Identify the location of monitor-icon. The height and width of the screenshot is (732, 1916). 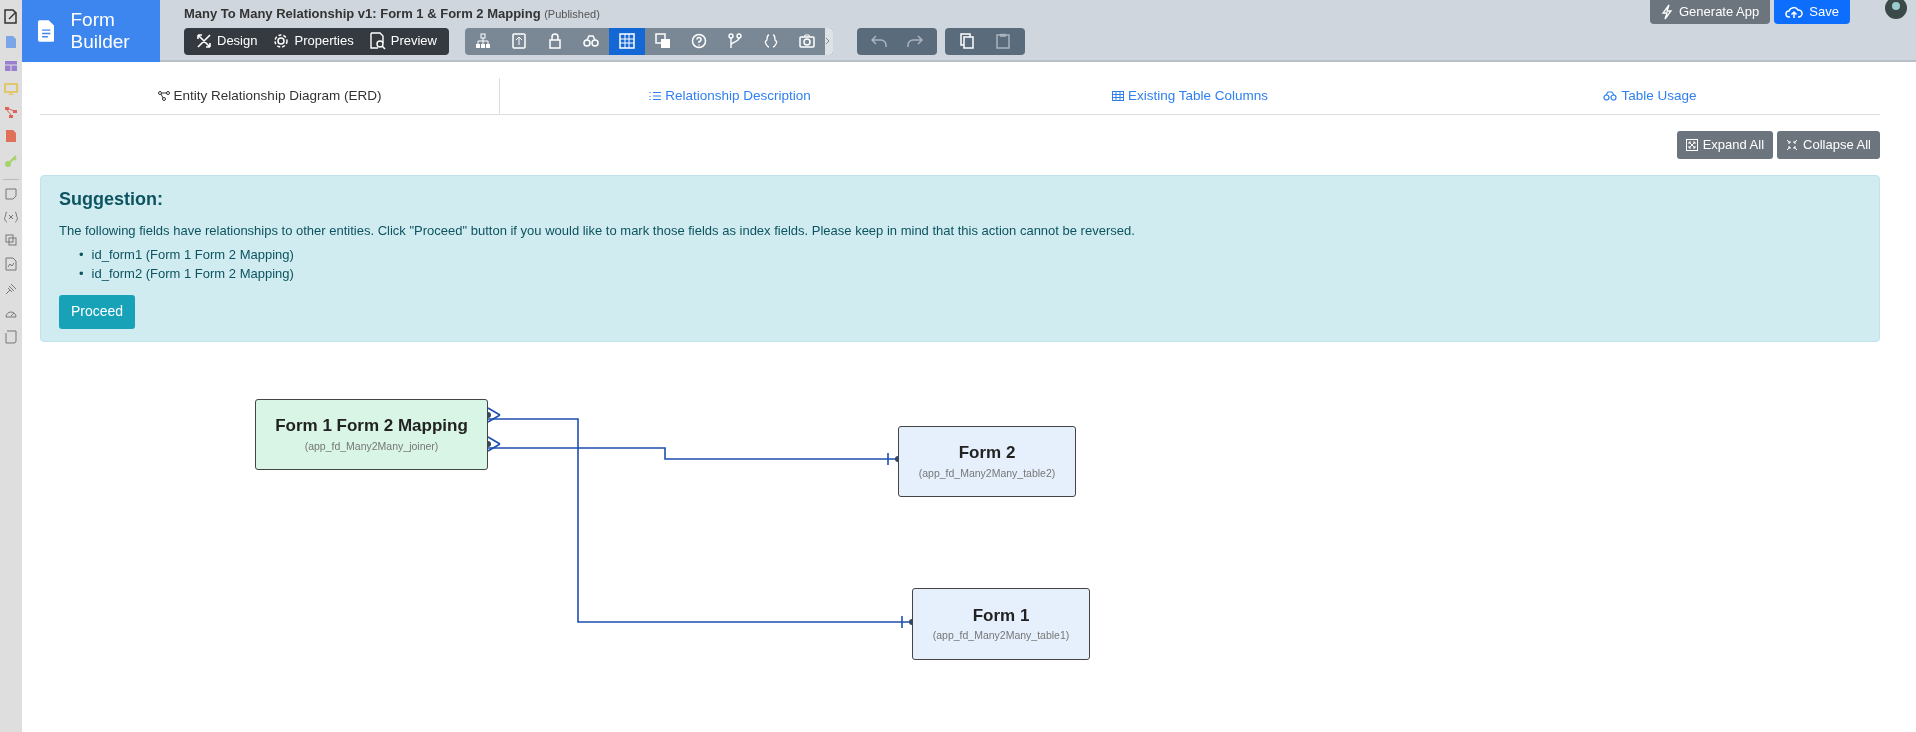
(11, 89).